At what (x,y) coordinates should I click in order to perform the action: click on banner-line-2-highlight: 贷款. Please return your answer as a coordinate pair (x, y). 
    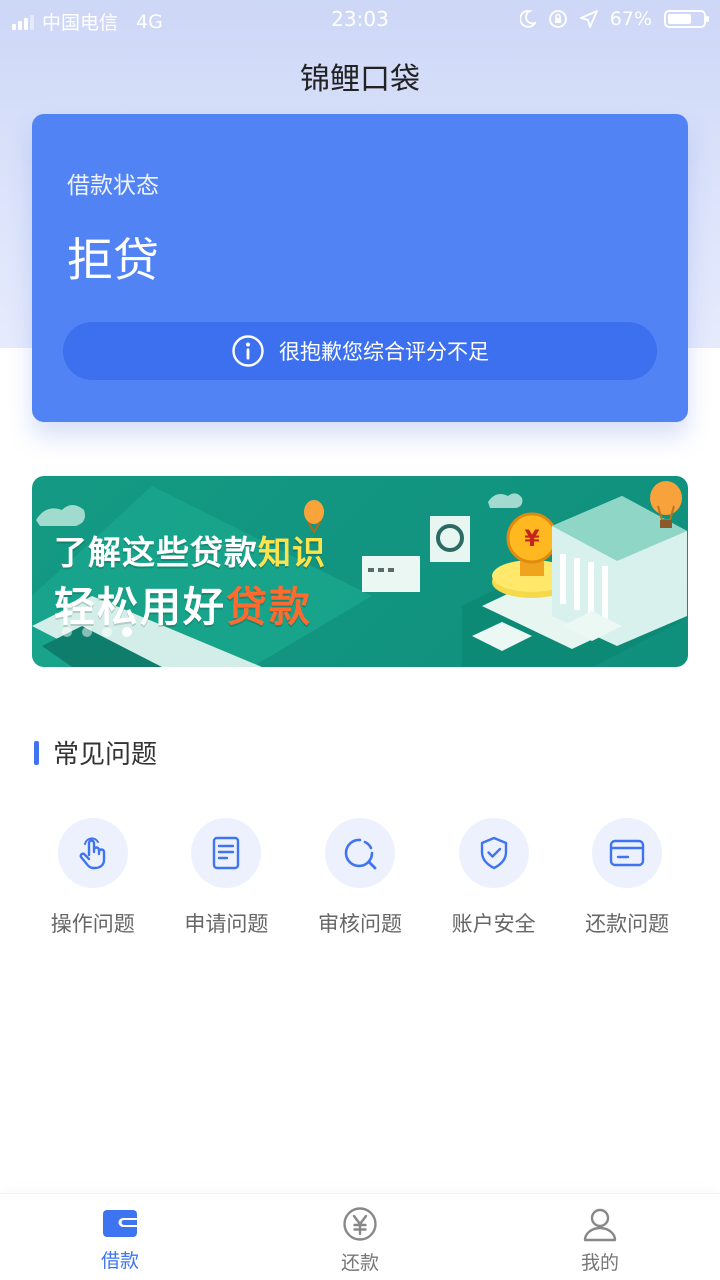
    Looking at the image, I should click on (269, 607).